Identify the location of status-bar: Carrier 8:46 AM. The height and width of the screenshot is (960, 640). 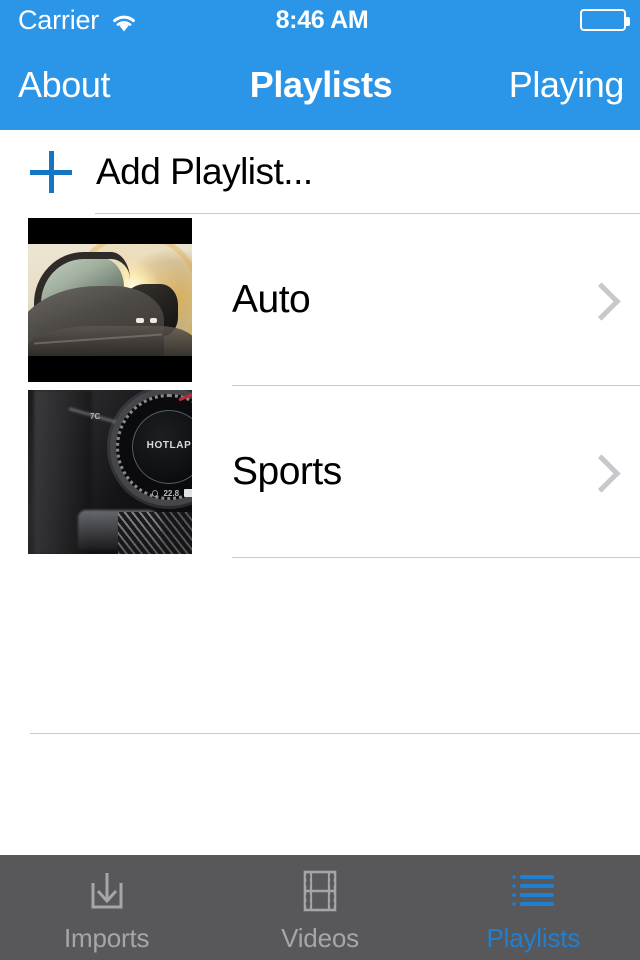
(320, 20).